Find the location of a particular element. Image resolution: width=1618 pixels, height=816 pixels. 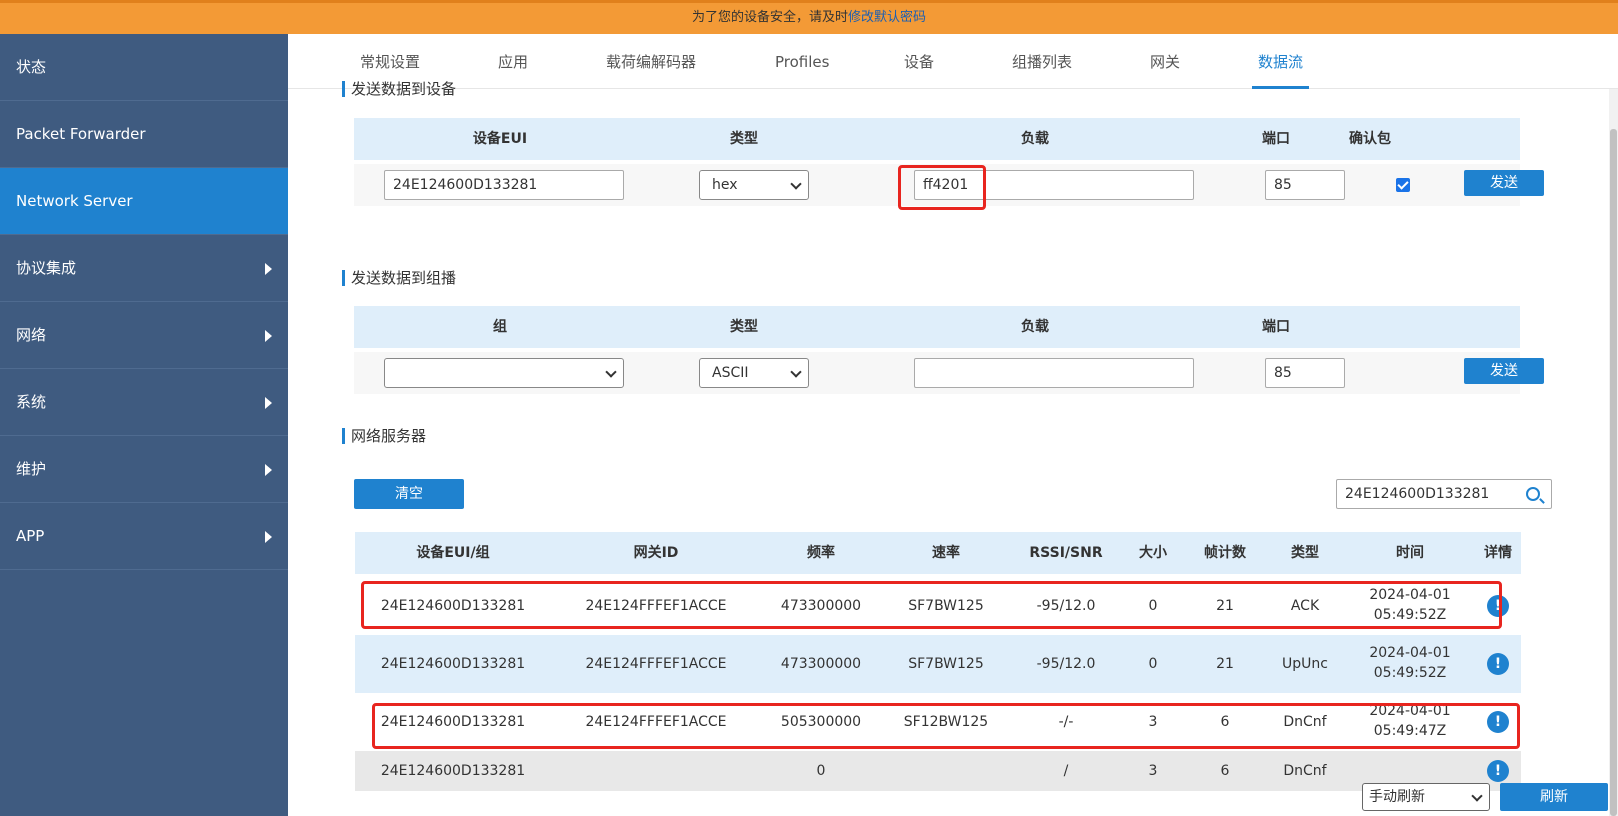

search-icon is located at coordinates (1533, 494).